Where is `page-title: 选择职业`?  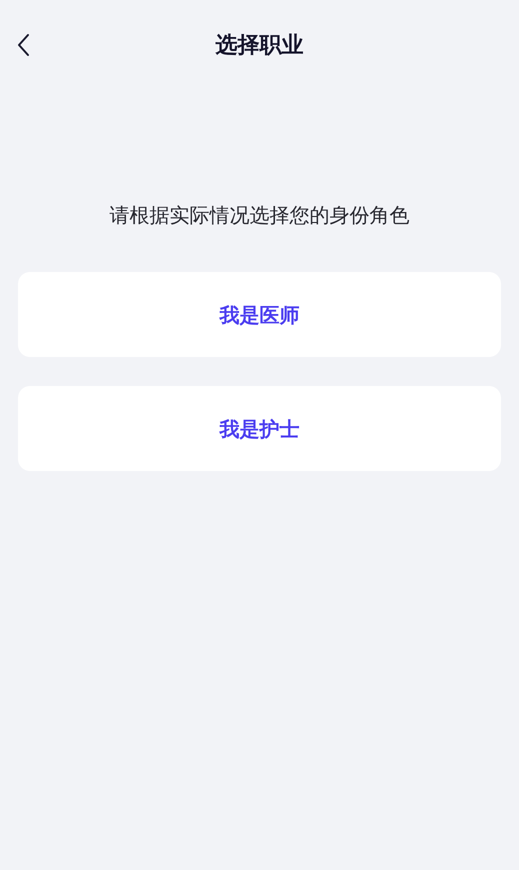 page-title: 选择职业 is located at coordinates (260, 46).